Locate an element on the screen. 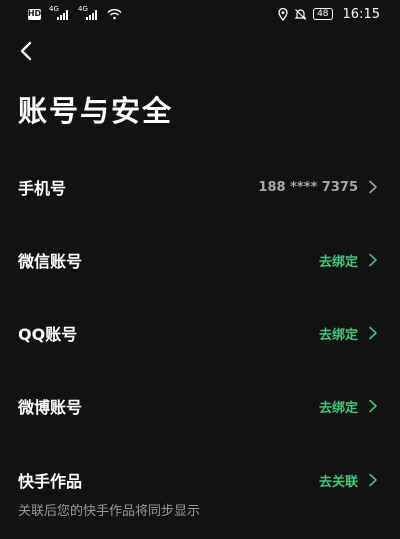 This screenshot has height=539, width=400. row-label: 手机号 is located at coordinates (42, 188).